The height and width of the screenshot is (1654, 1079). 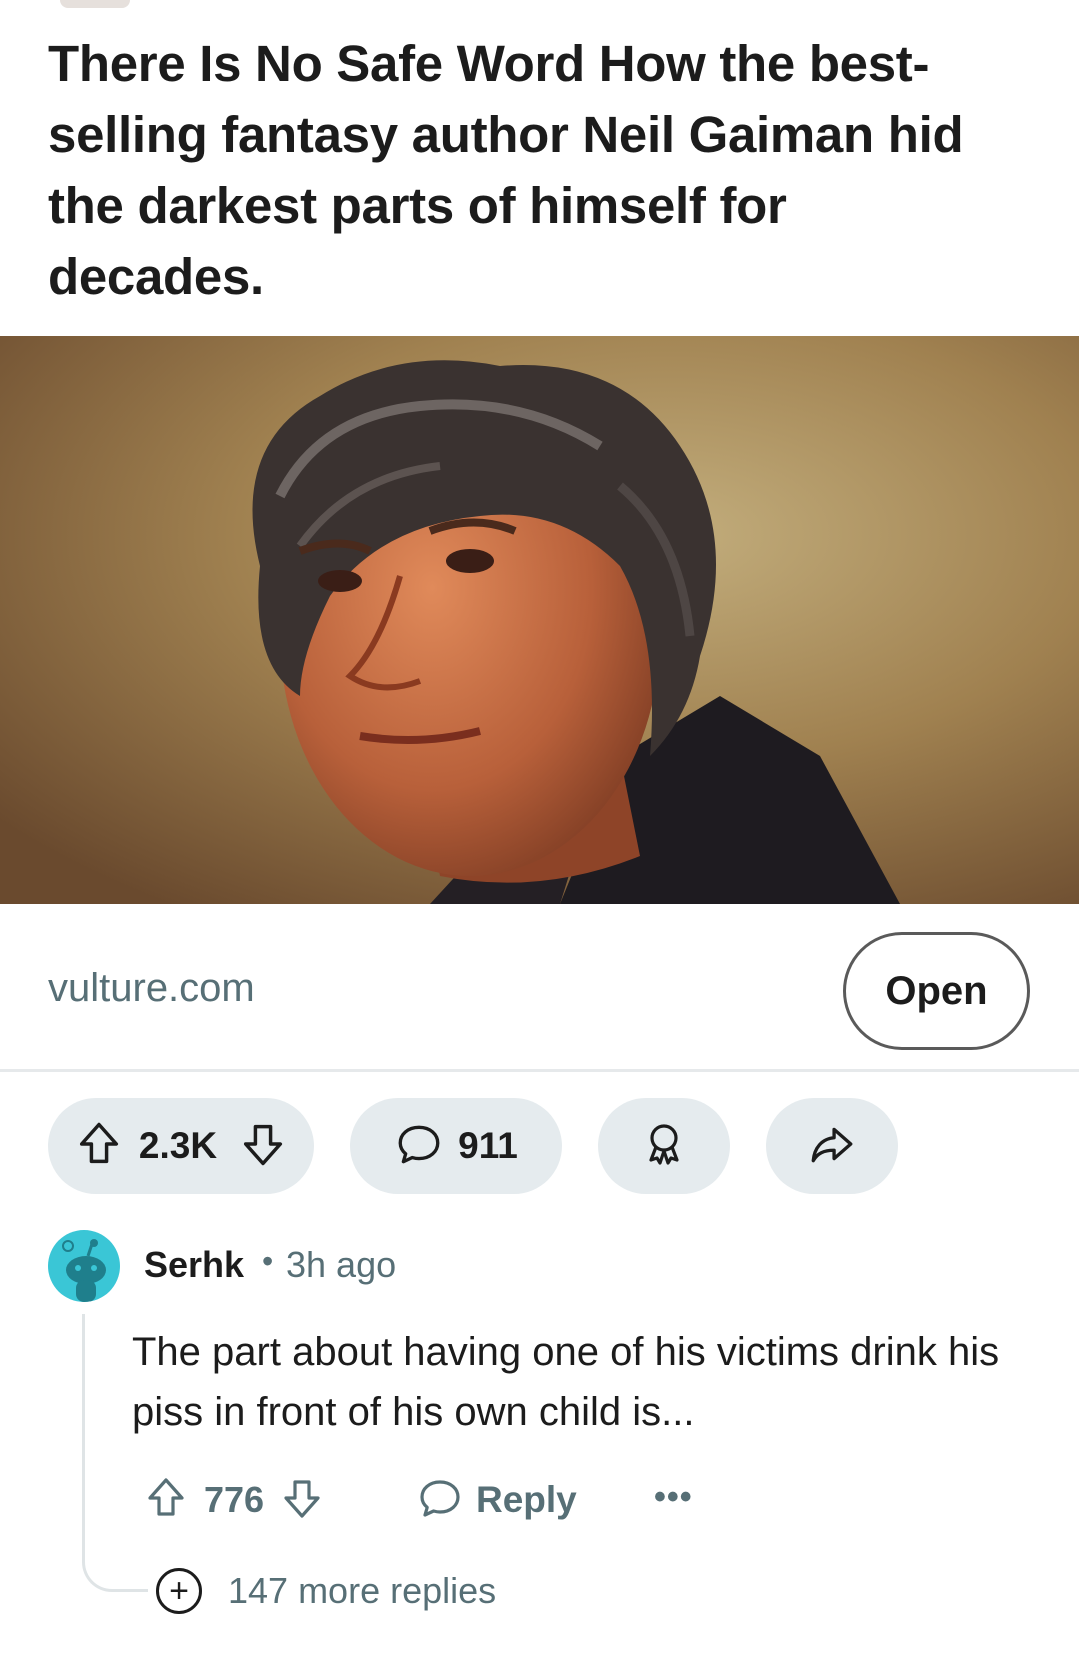 I want to click on comment-count: 911, so click(x=488, y=1145).